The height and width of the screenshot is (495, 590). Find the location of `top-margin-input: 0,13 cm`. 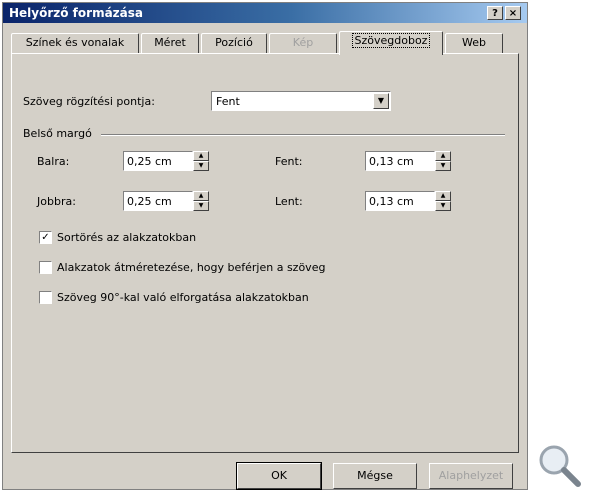

top-margin-input: 0,13 cm is located at coordinates (400, 161).